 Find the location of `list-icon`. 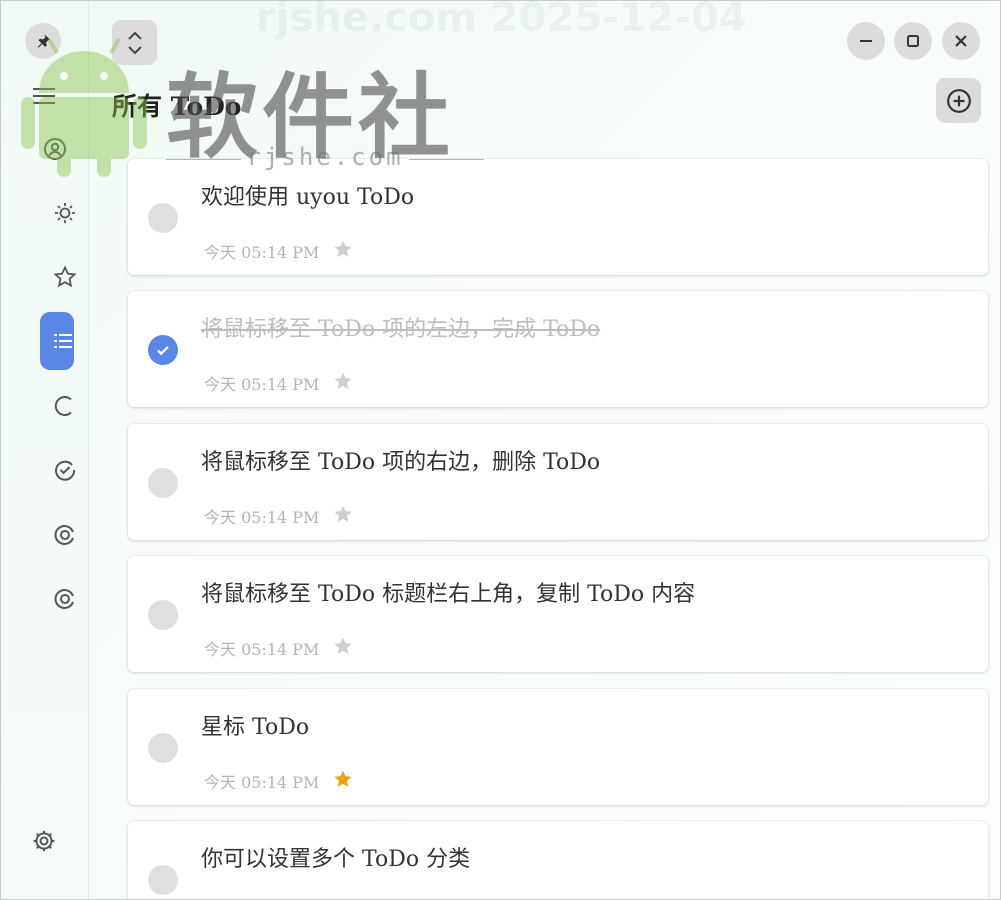

list-icon is located at coordinates (63, 341).